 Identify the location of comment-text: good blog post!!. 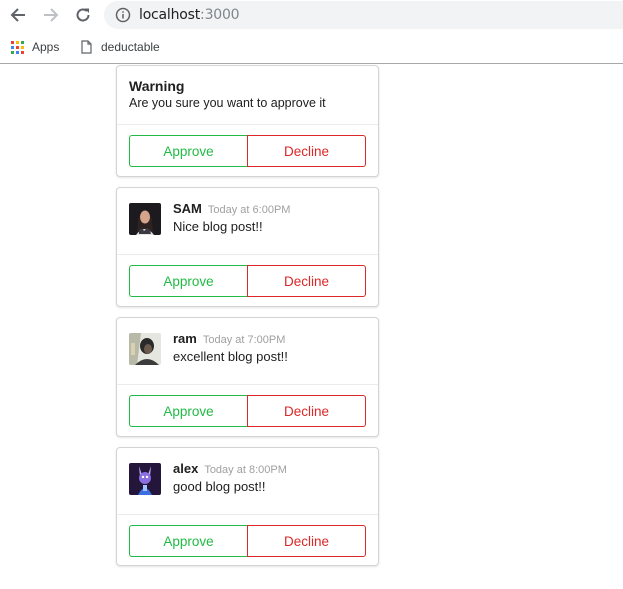
(219, 486).